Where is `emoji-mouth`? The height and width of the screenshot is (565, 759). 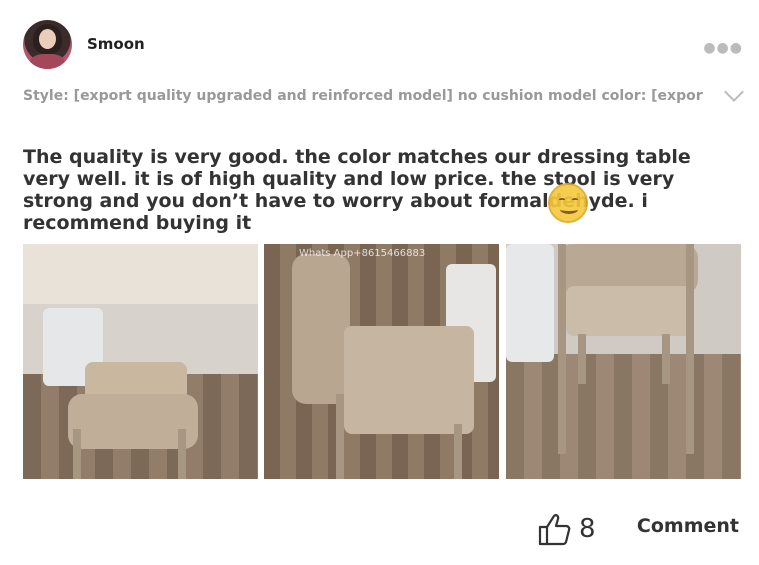
emoji-mouth is located at coordinates (569, 209).